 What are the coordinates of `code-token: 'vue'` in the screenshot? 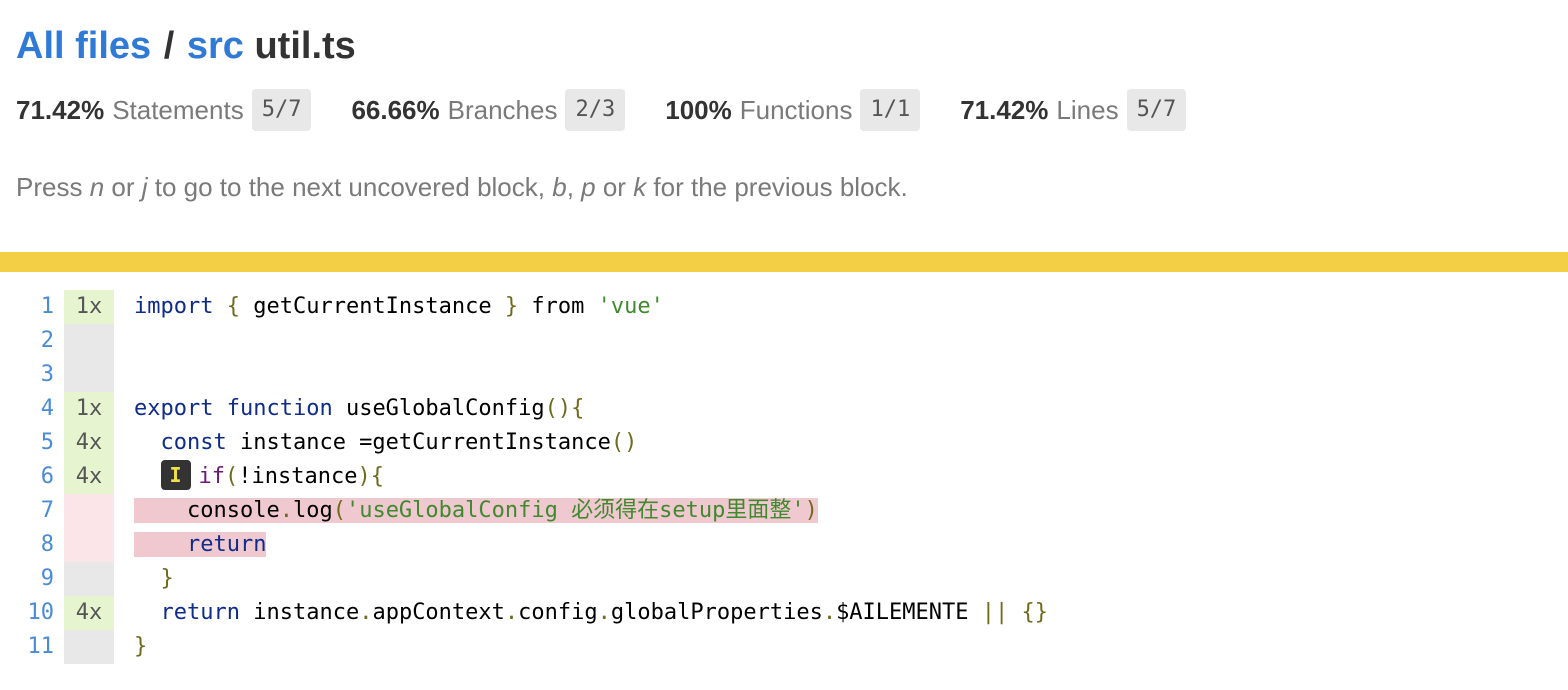 It's located at (630, 306).